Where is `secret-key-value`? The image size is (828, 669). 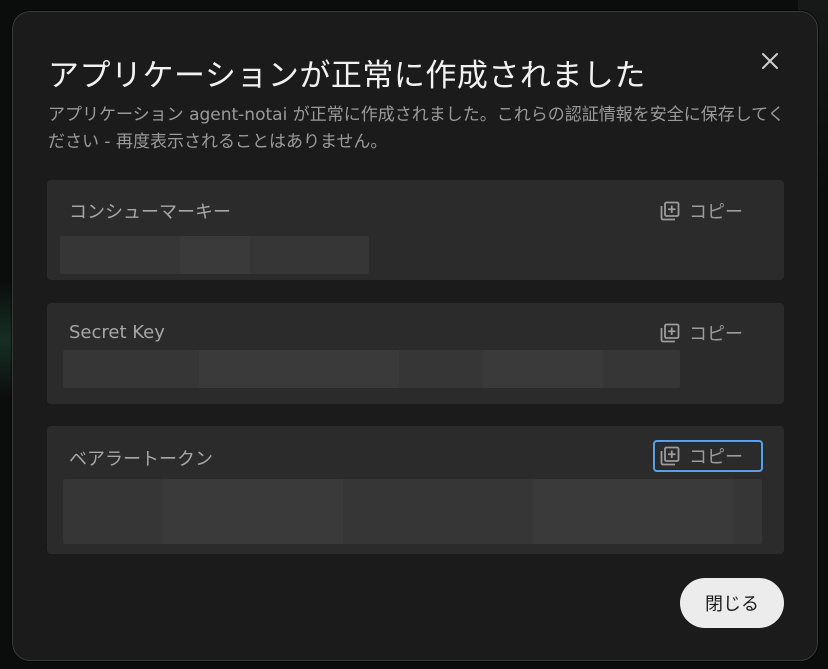
secret-key-value is located at coordinates (371, 369).